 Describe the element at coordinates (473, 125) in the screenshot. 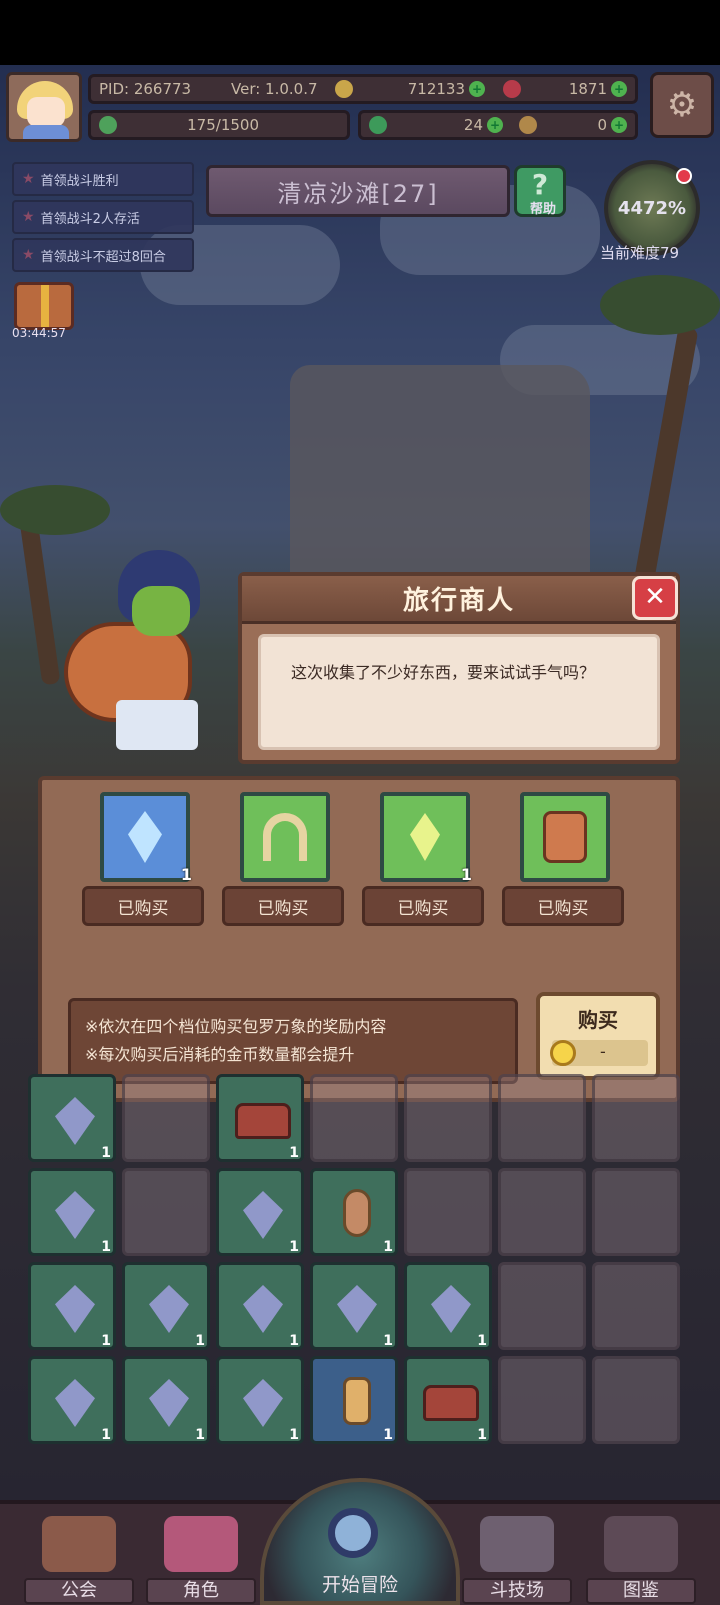

I see `clover-amount: 24` at that location.